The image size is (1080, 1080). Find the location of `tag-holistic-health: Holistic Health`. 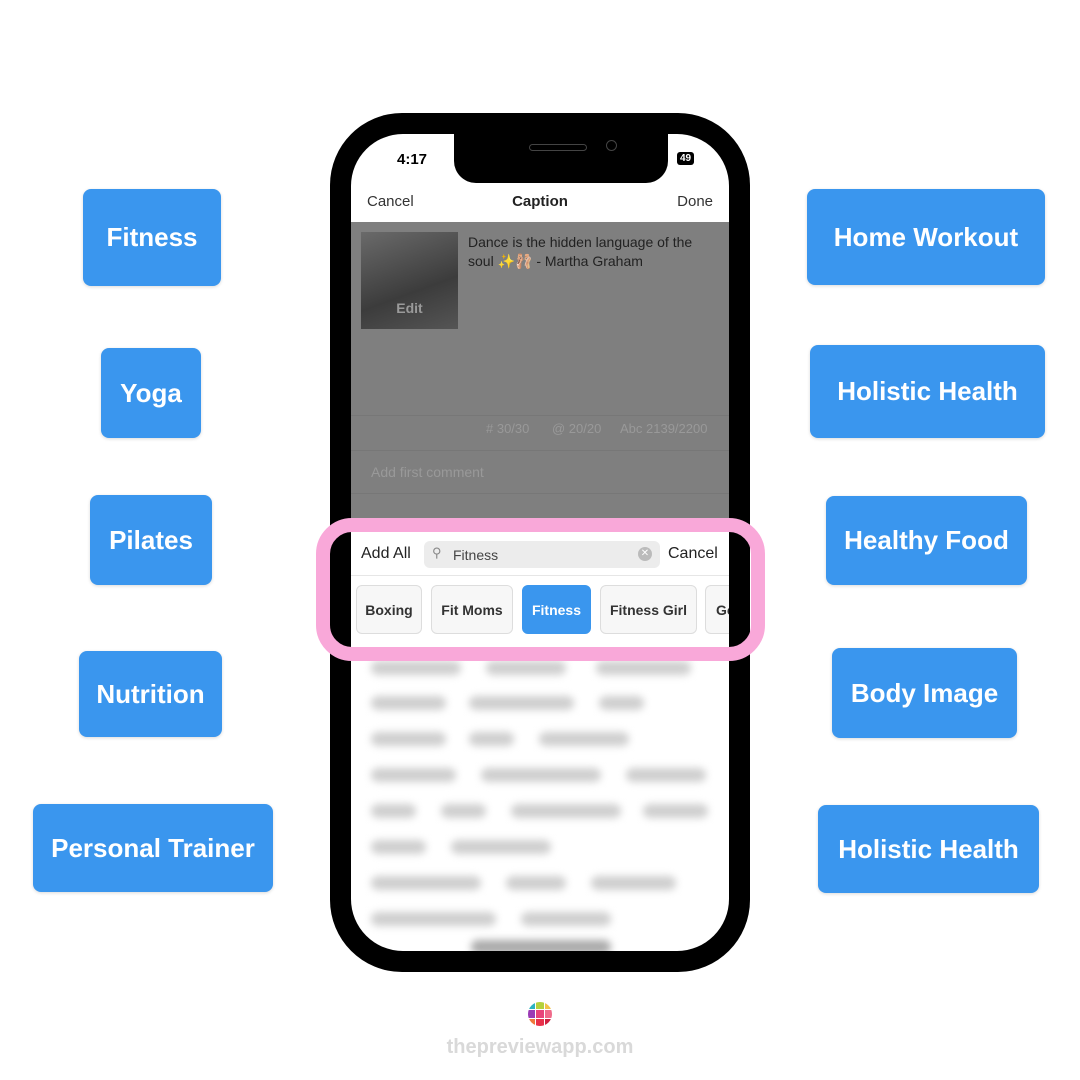

tag-holistic-health: Holistic Health is located at coordinates (927, 391).